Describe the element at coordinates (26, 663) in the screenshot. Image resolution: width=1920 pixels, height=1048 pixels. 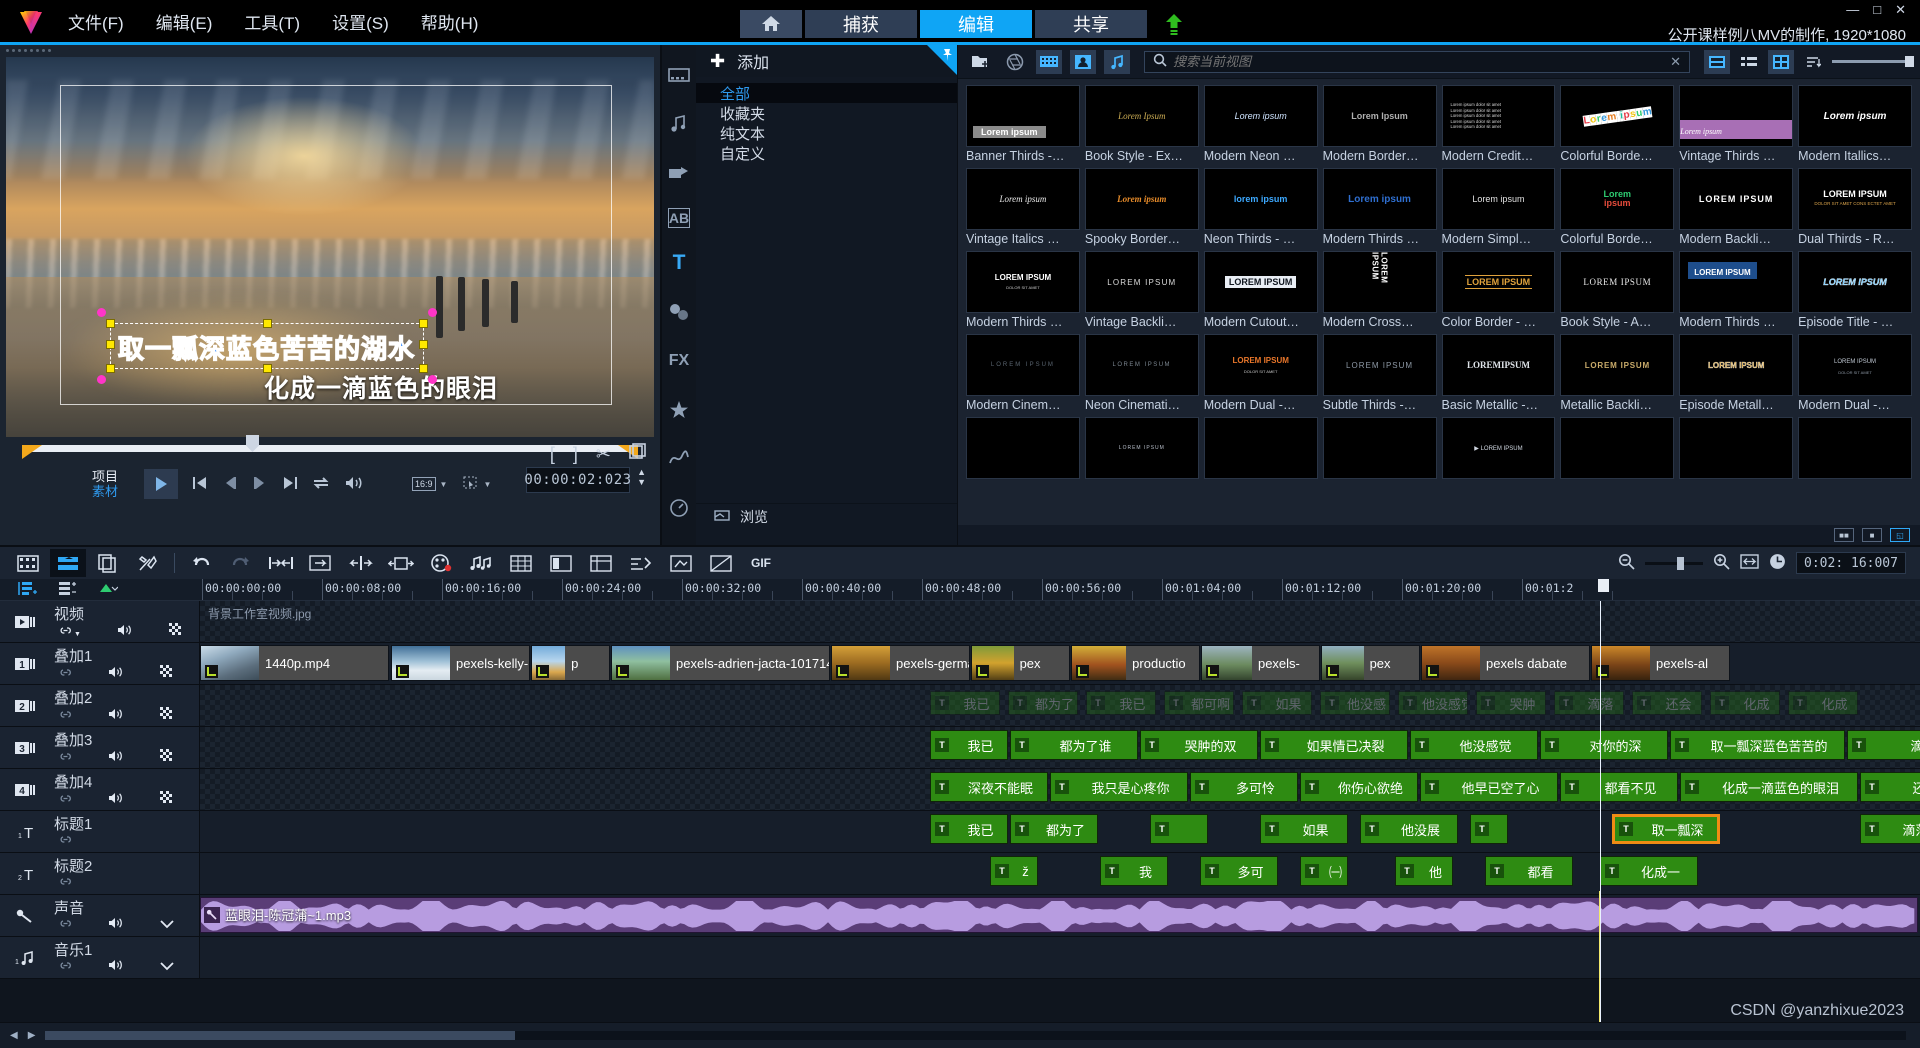
I see `overlay1-icon: 1` at that location.